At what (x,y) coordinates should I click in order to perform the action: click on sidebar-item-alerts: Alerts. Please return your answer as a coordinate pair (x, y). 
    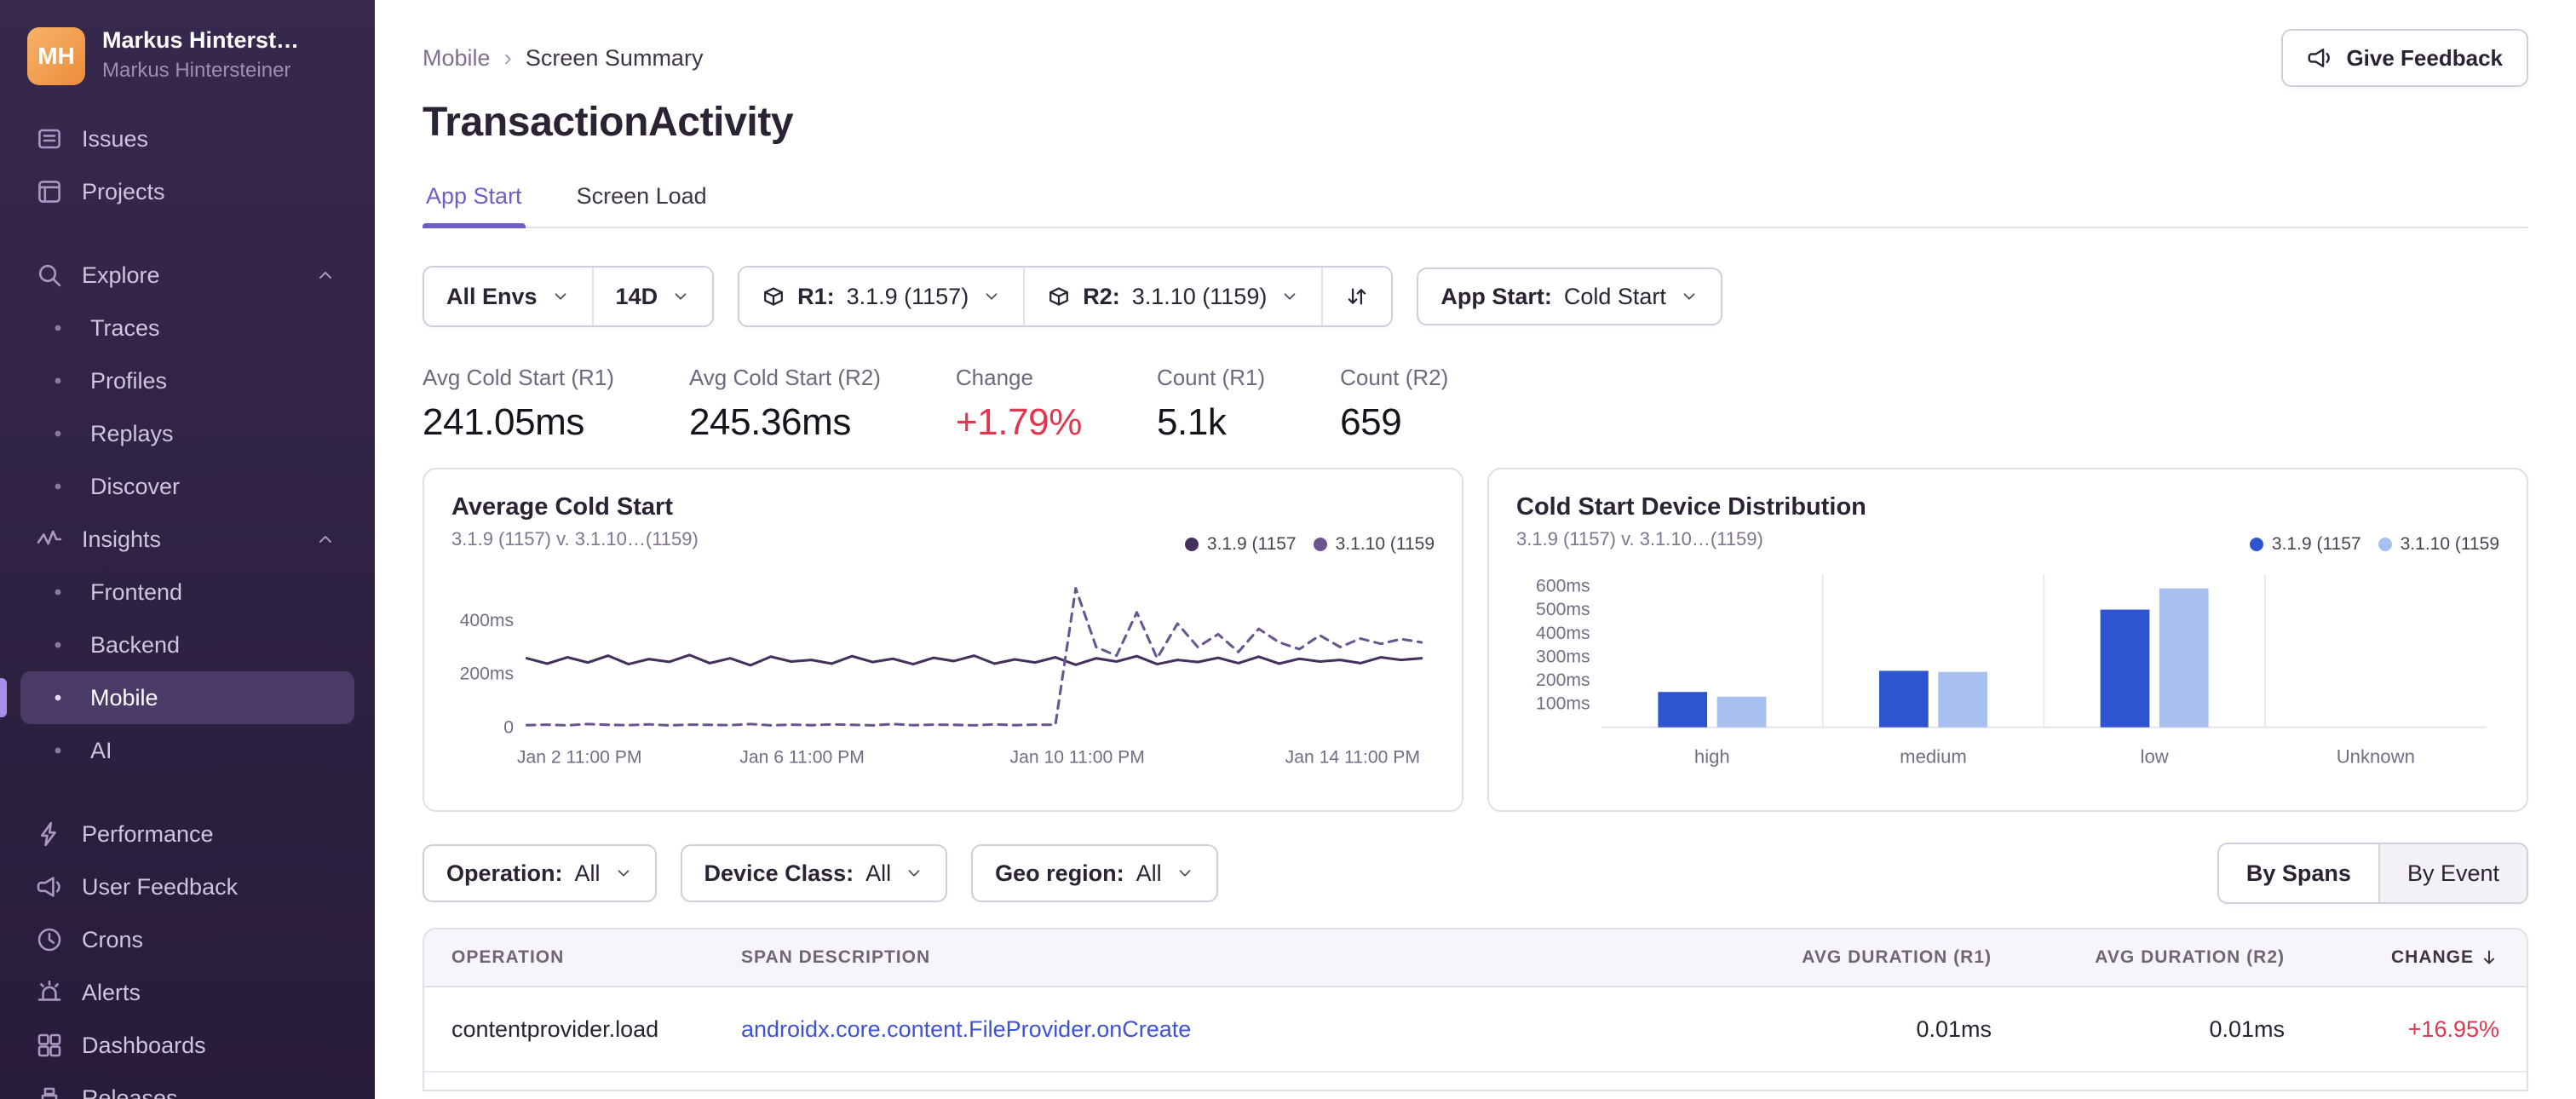
    Looking at the image, I should click on (187, 992).